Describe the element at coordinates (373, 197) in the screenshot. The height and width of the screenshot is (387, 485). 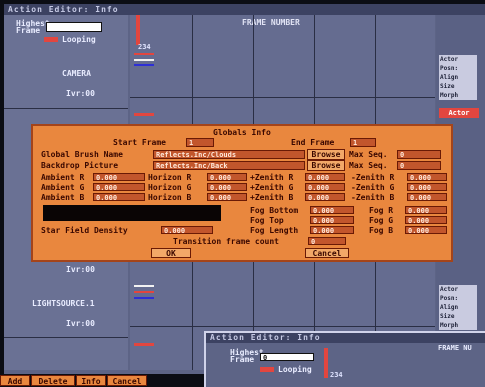
I see `zenith-neg-b-label: -Zenith B` at that location.